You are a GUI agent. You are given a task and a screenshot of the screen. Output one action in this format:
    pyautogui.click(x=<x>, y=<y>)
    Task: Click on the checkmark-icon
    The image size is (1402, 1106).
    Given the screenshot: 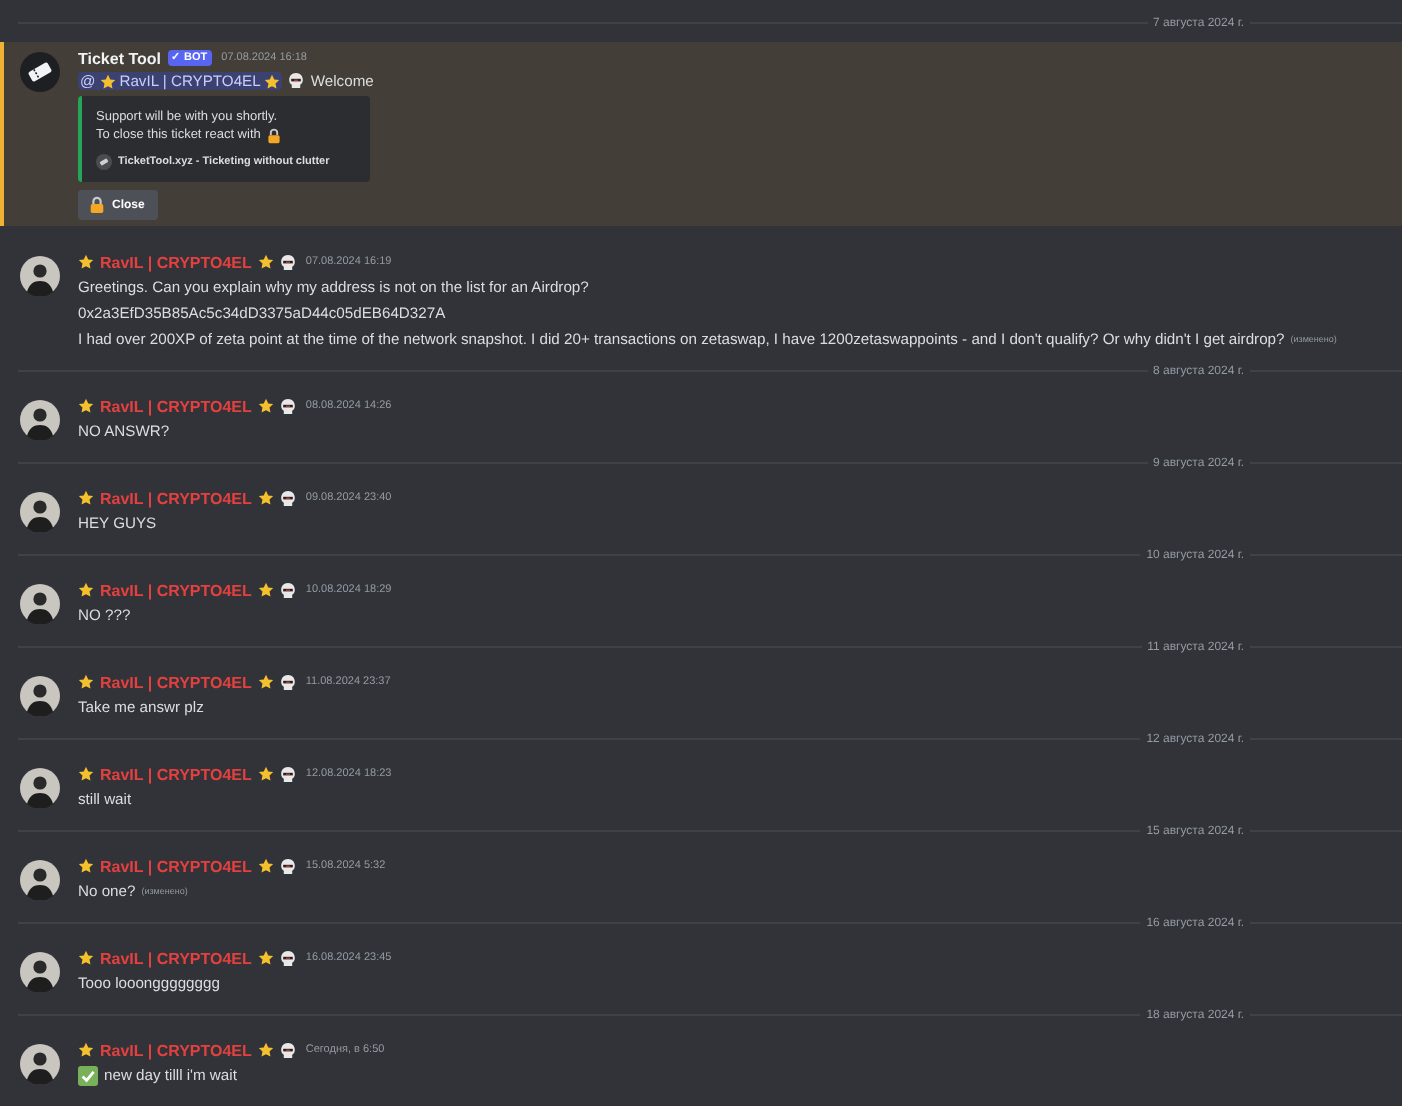 What is the action you would take?
    pyautogui.click(x=88, y=1075)
    